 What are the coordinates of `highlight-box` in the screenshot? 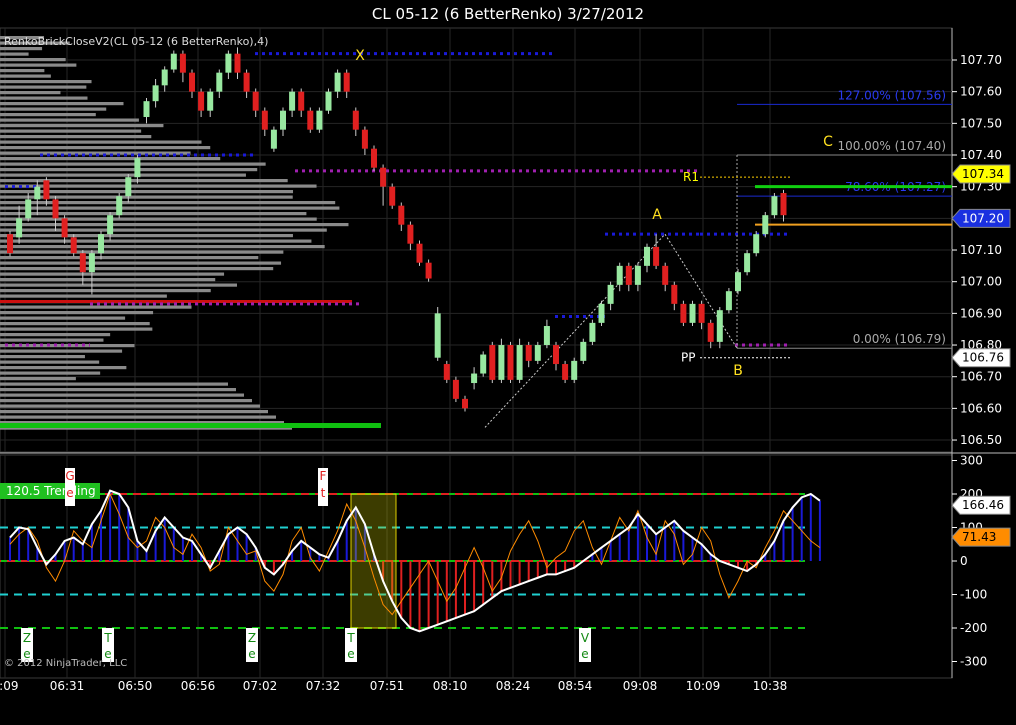 It's located at (373, 561).